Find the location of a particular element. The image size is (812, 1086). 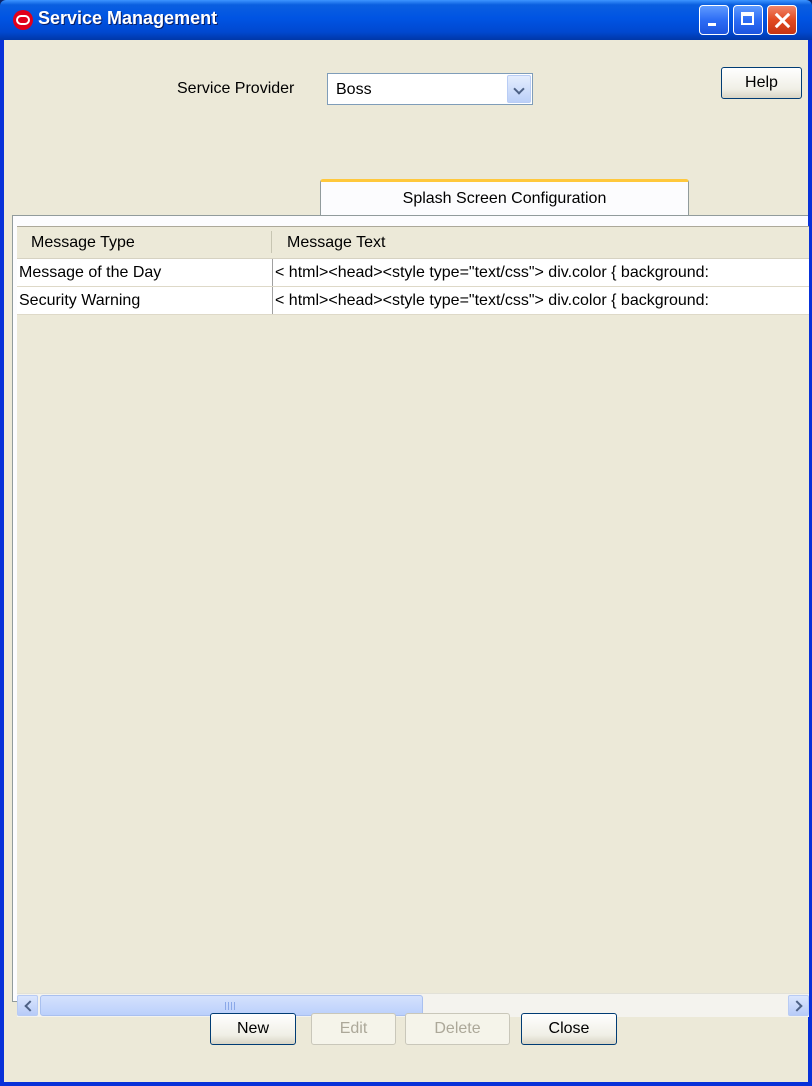

minimize-button is located at coordinates (714, 20).